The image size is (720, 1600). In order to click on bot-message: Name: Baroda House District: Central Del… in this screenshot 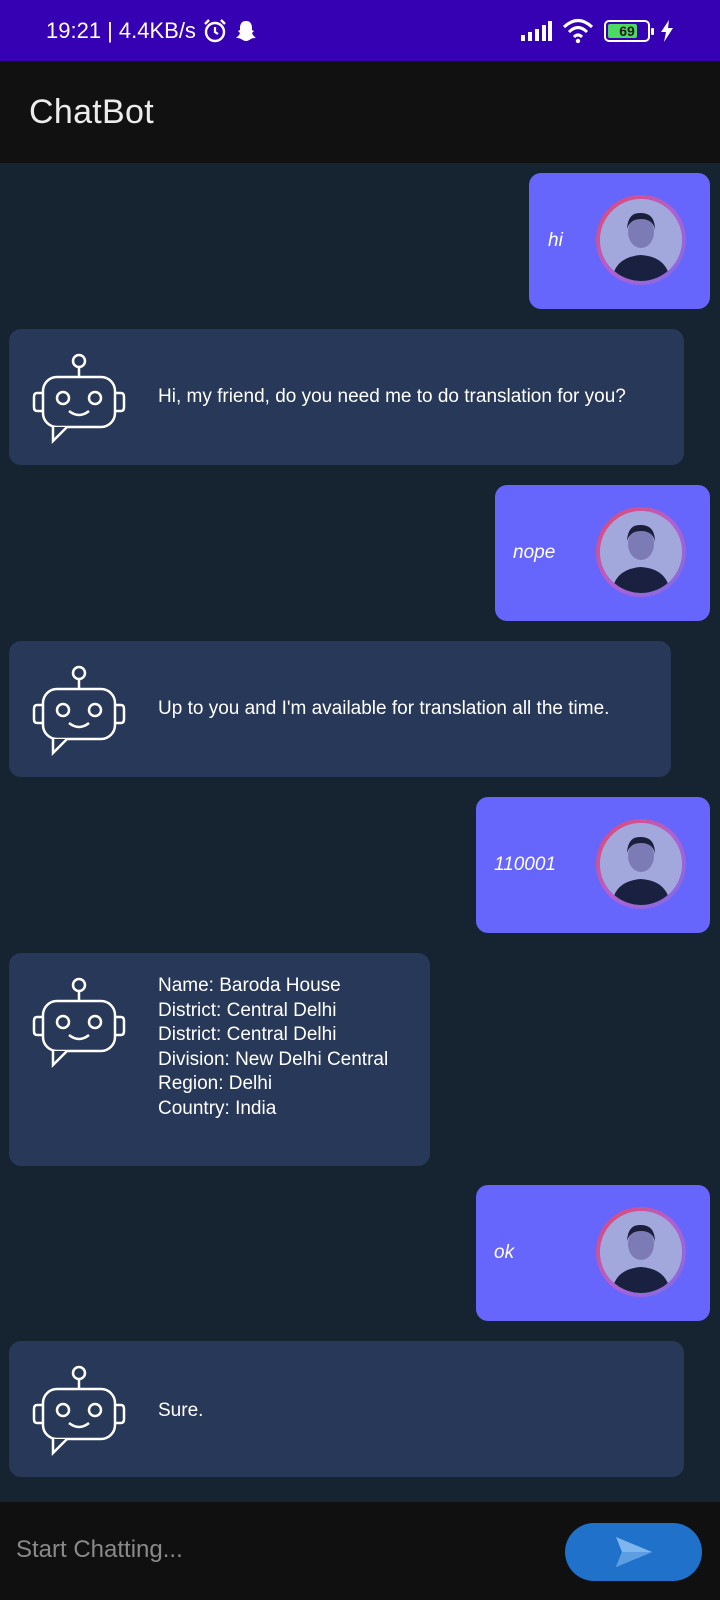, I will do `click(219, 1059)`.